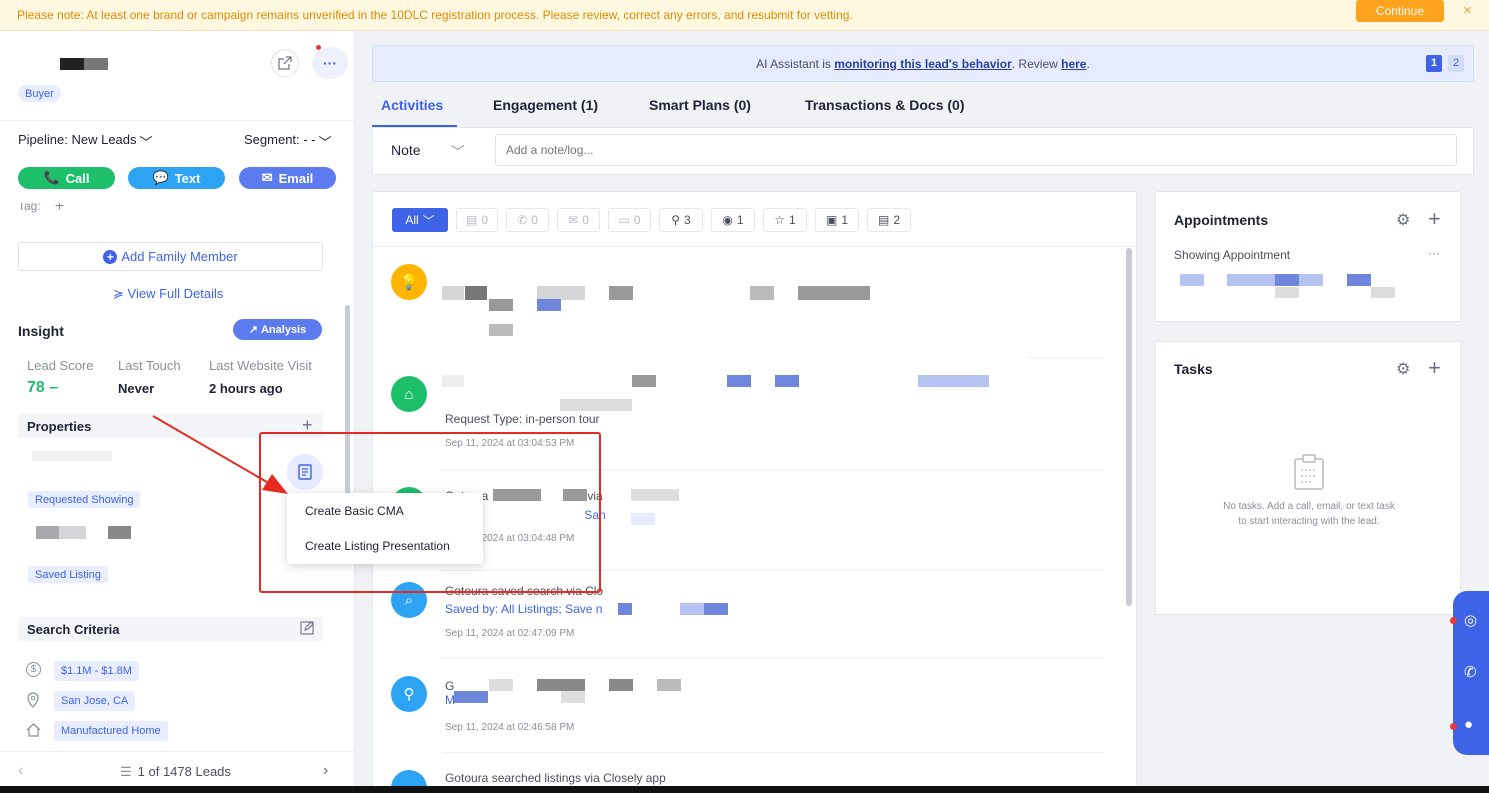  Describe the element at coordinates (288, 141) in the screenshot. I see `segment-select: Segment: - - ﹀` at that location.